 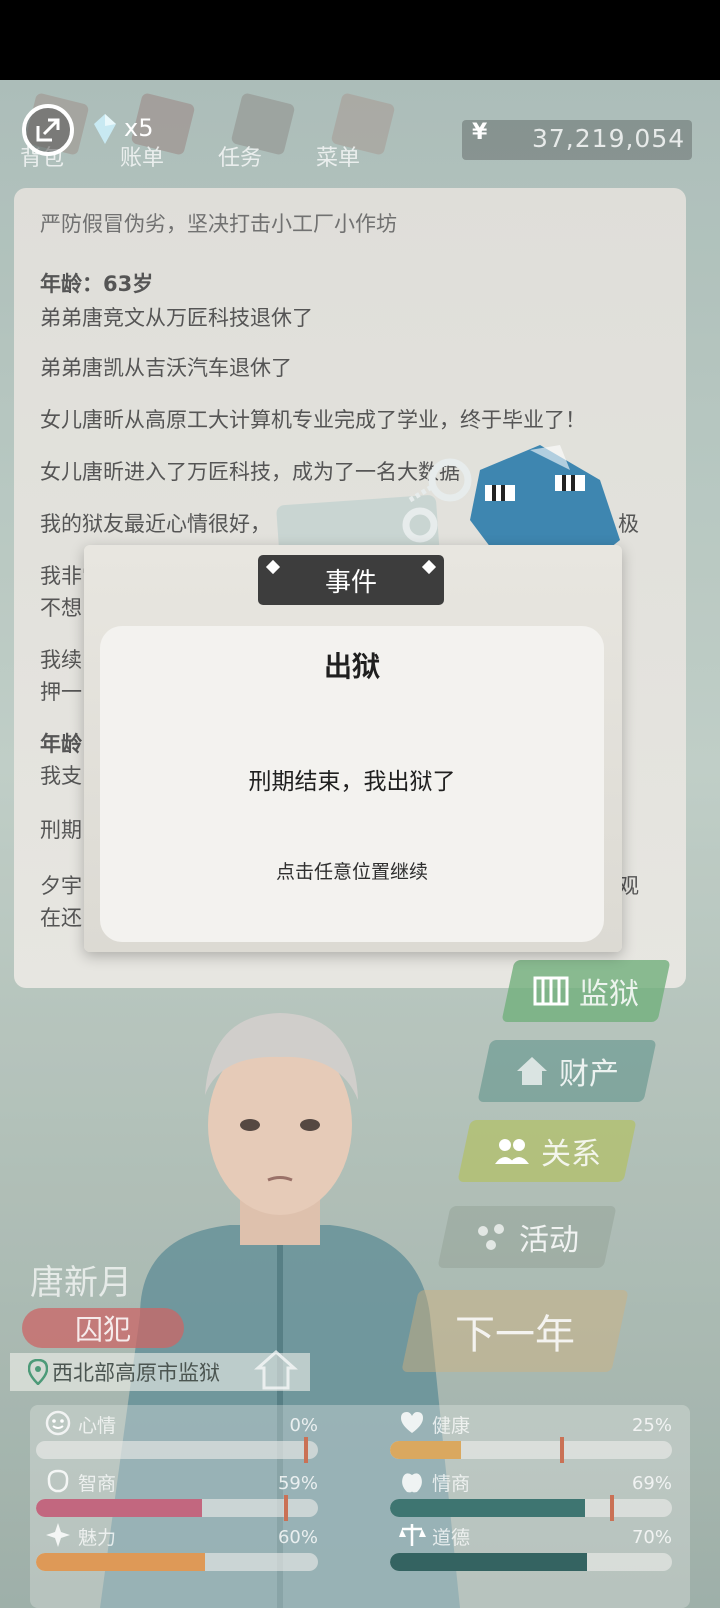 What do you see at coordinates (360, 40) in the screenshot?
I see `status-bar` at bounding box center [360, 40].